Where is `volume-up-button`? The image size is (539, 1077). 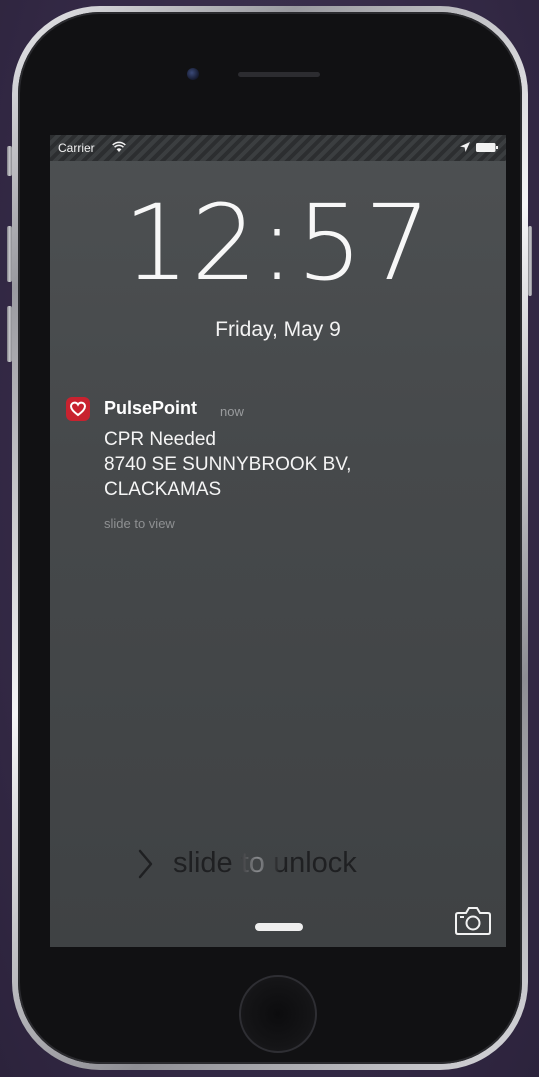 volume-up-button is located at coordinates (9, 254).